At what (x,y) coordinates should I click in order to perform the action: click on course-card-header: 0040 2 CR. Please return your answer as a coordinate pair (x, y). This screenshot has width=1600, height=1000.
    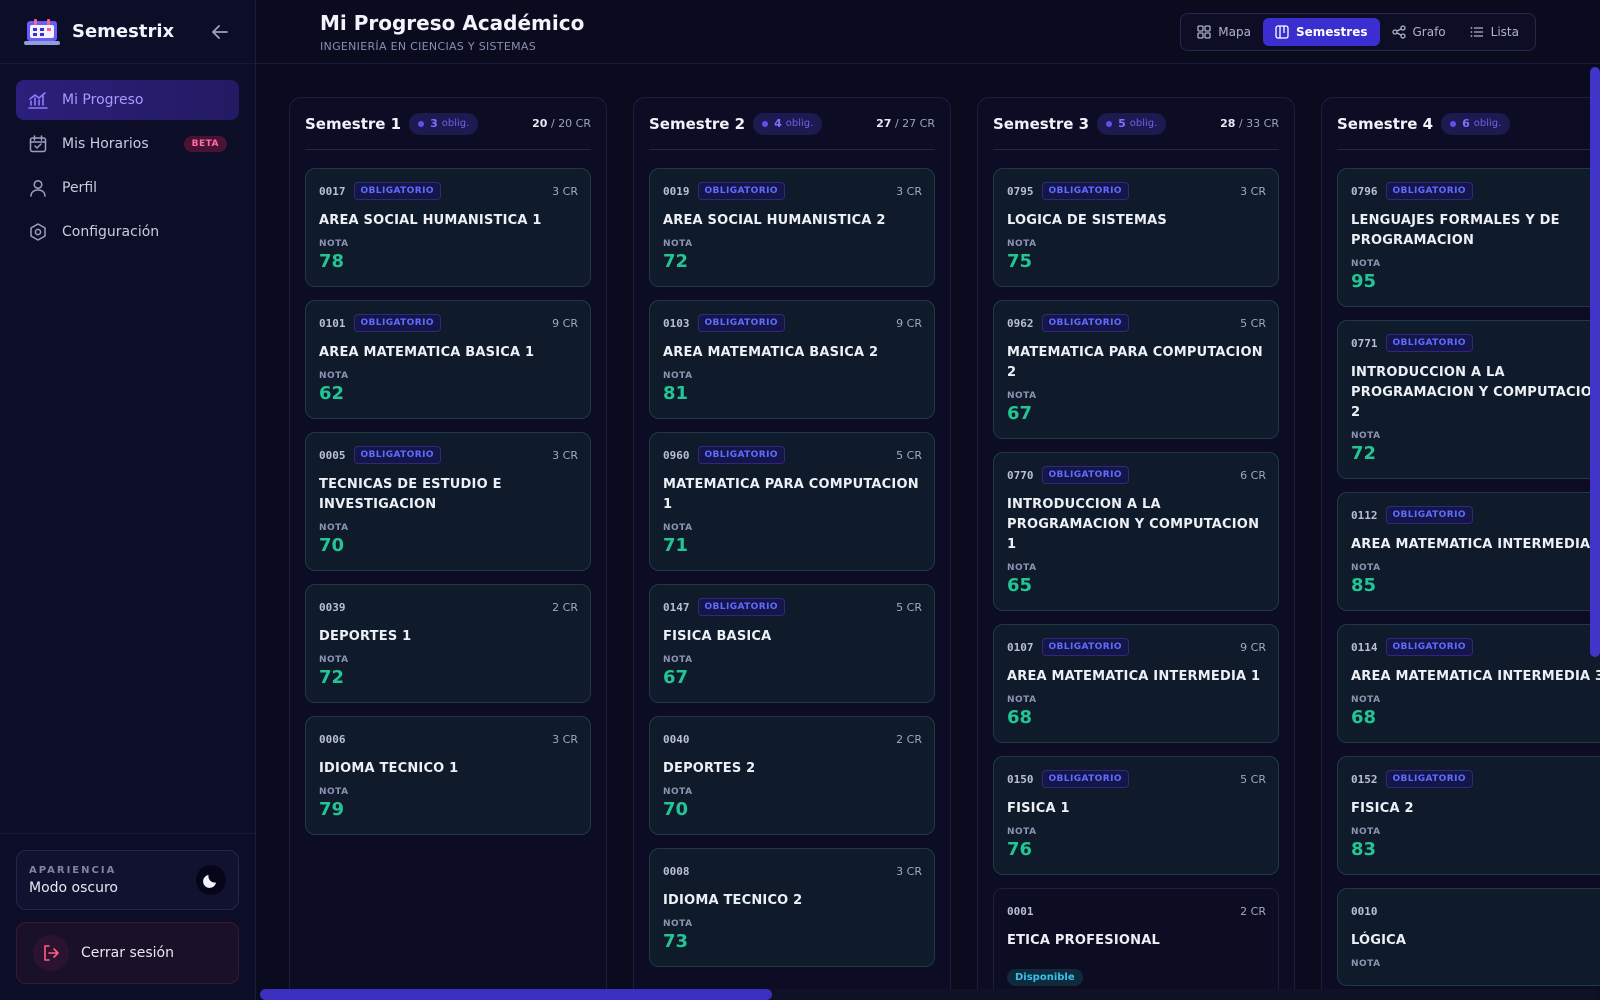
    Looking at the image, I should click on (792, 739).